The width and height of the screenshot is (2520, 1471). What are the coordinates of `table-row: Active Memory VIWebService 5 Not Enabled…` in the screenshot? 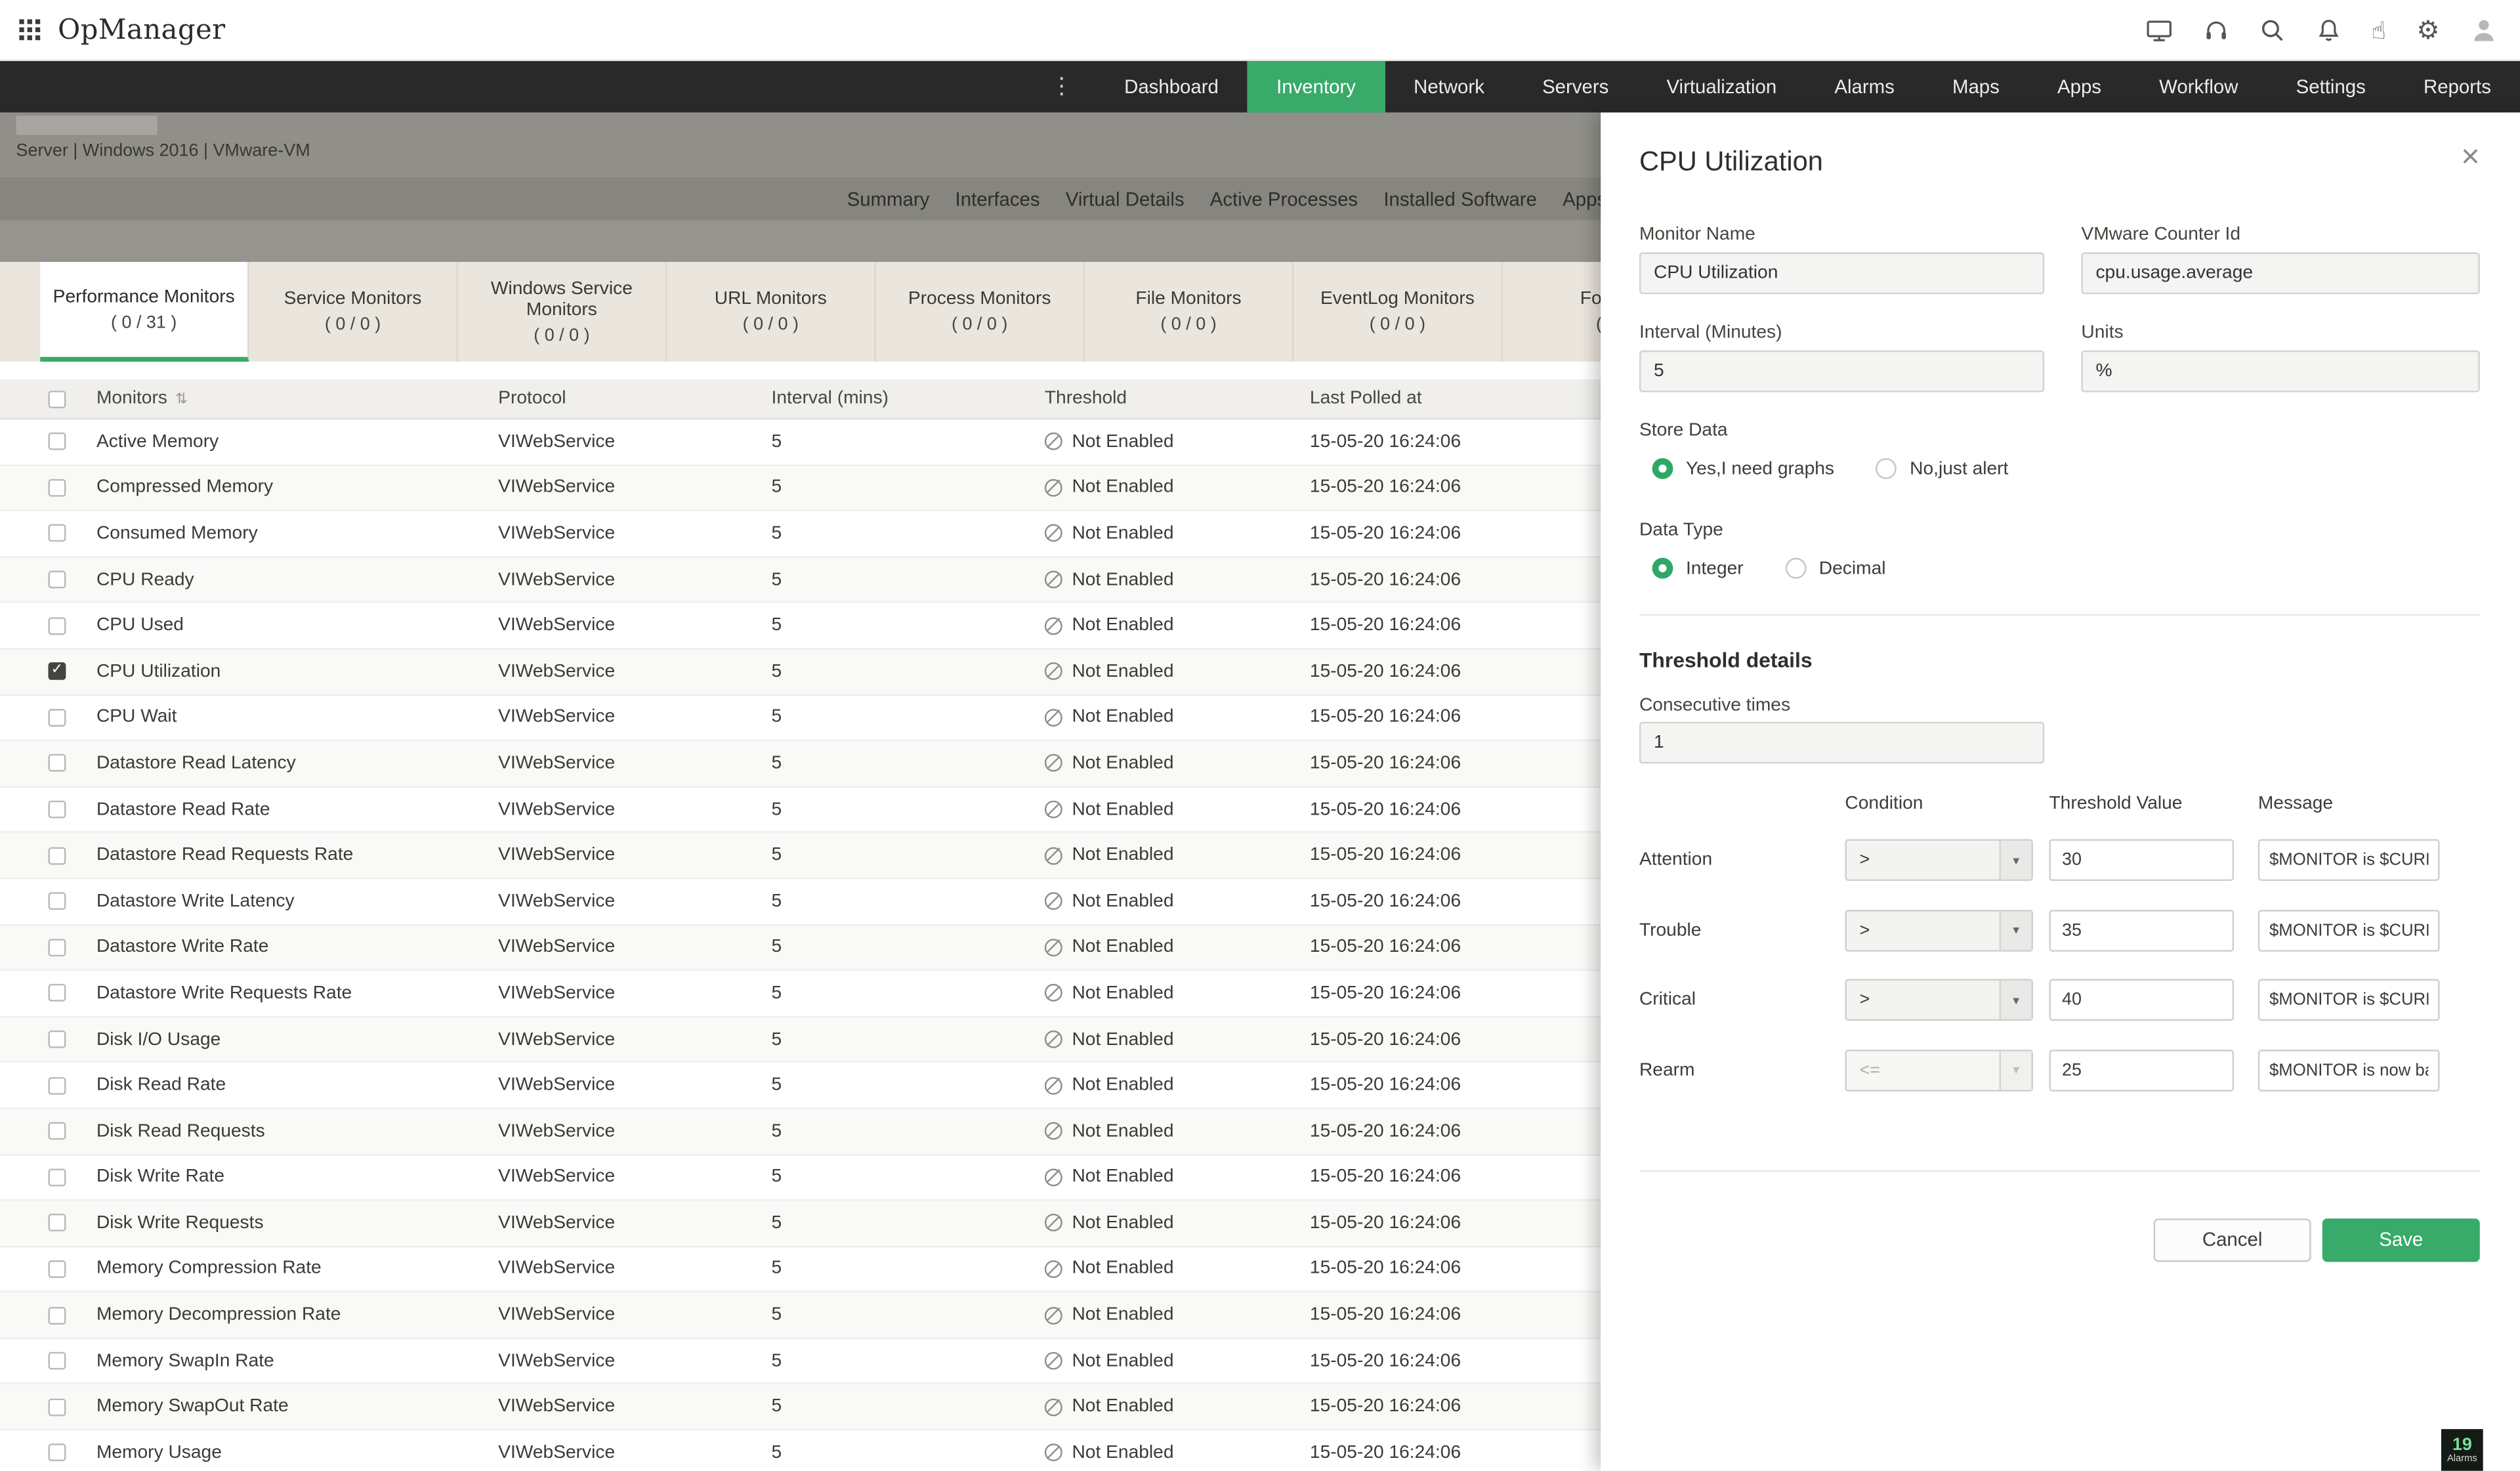 It's located at (800, 443).